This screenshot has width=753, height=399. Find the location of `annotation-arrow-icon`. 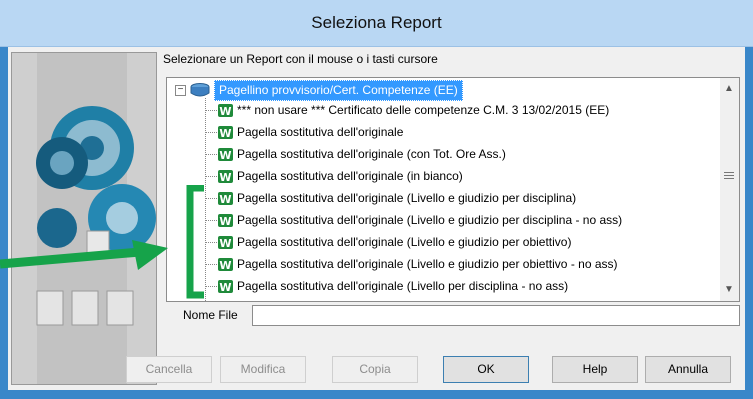

annotation-arrow-icon is located at coordinates (84, 255).